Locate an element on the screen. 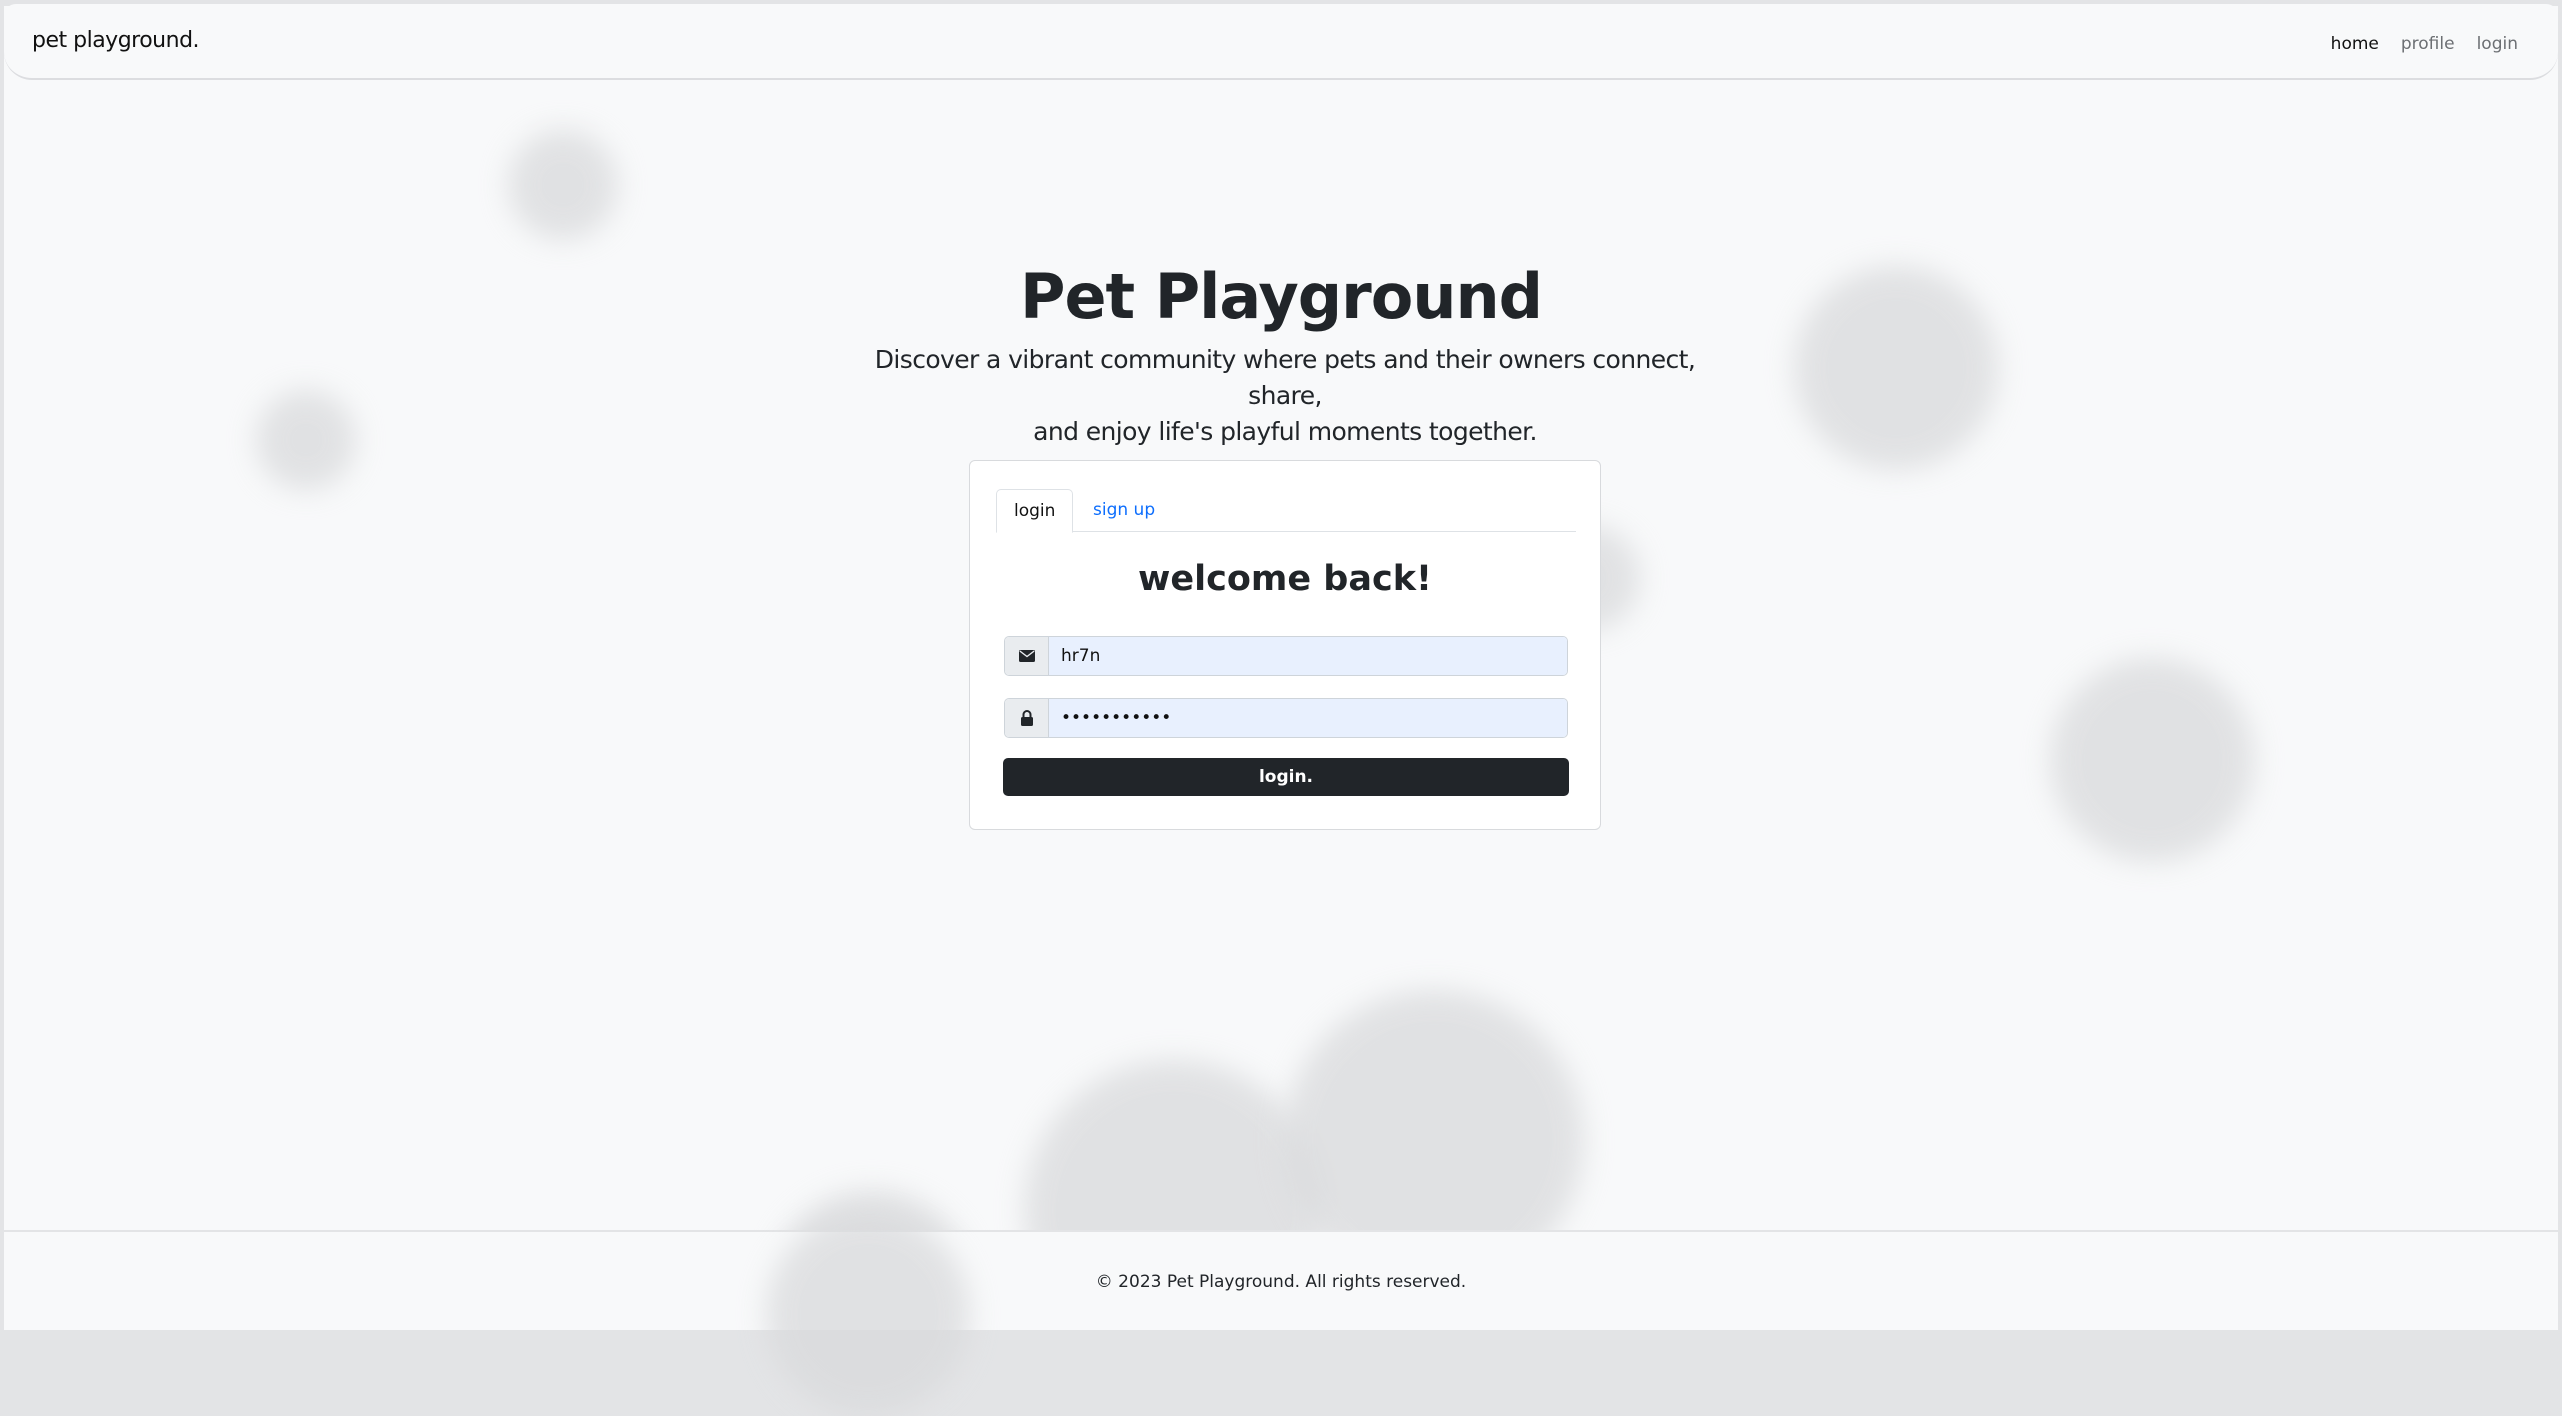  nav-links: home profile login is located at coordinates (2424, 44).